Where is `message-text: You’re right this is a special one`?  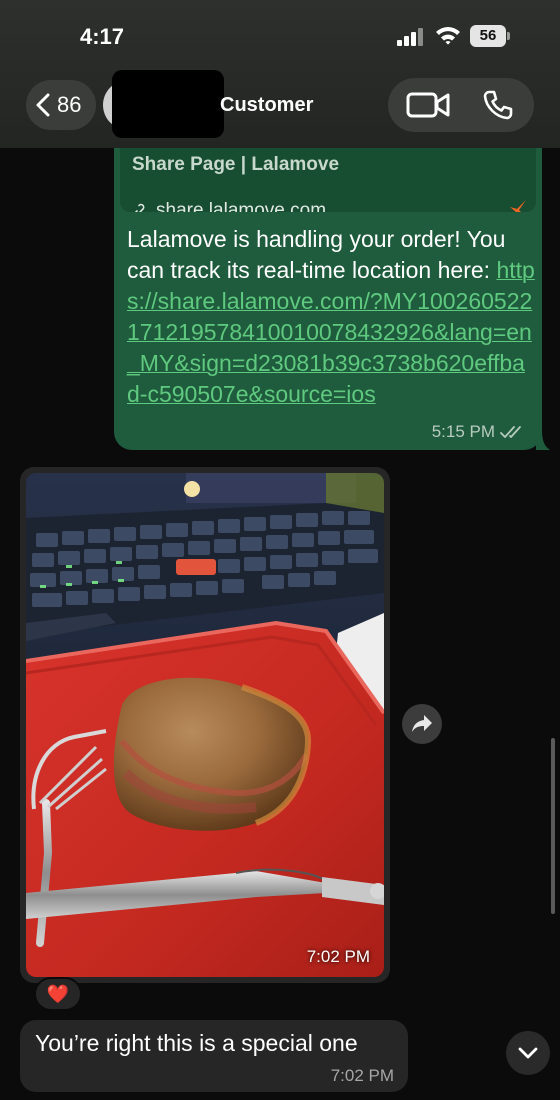 message-text: You’re right this is a special one is located at coordinates (196, 1043).